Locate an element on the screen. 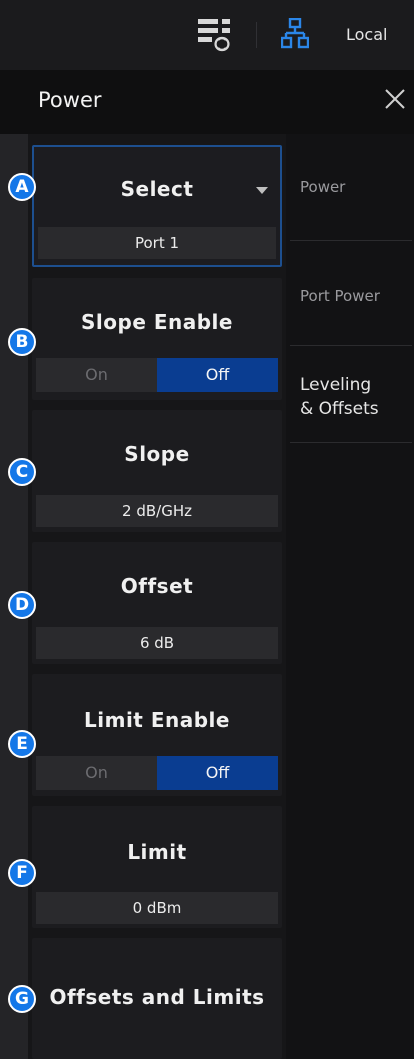  offset-value: 6 dB is located at coordinates (157, 643).